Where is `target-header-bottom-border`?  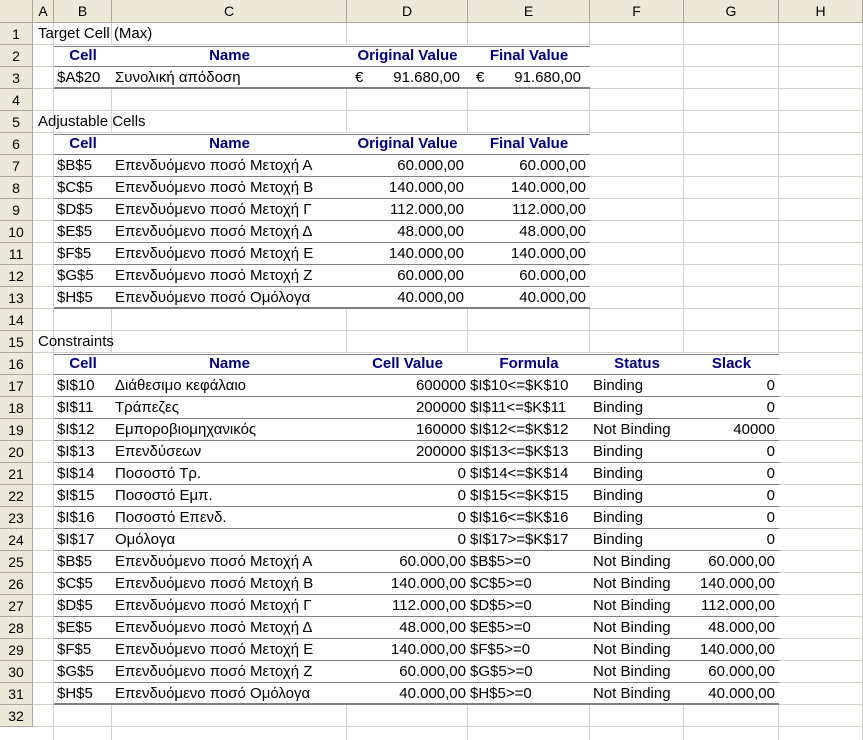 target-header-bottom-border is located at coordinates (322, 66).